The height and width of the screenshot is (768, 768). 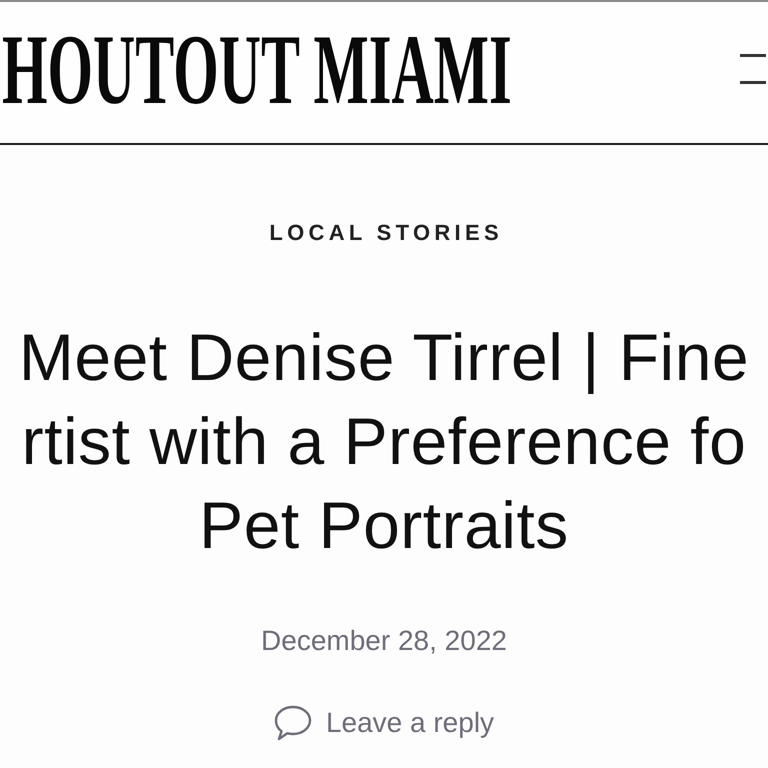 What do you see at coordinates (753, 69) in the screenshot?
I see `menu-icon` at bounding box center [753, 69].